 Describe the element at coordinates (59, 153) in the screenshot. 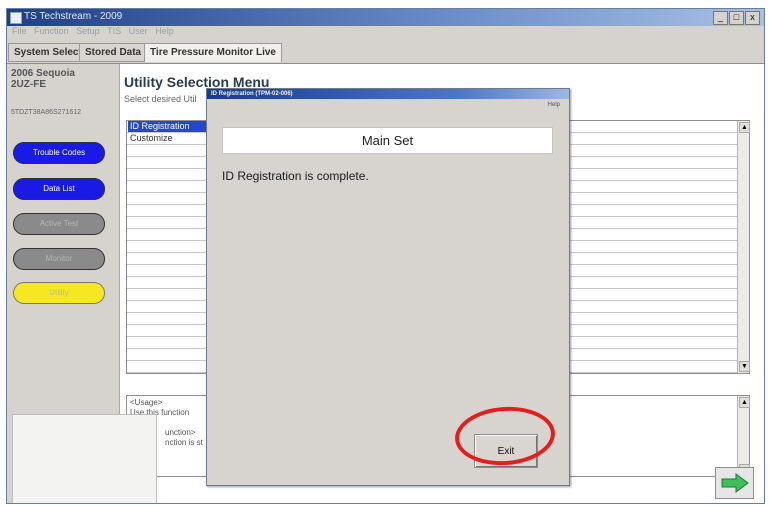

I see `trouble-codes-button: Trouble Codes` at that location.